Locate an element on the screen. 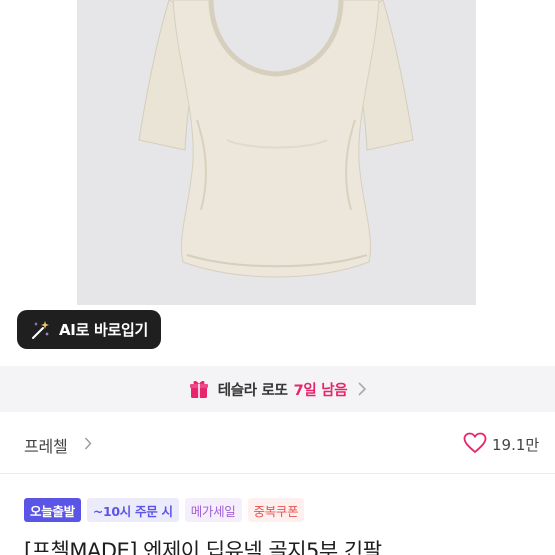  badge-list: 오늘출발 ~10시 주문 시 메가세일 중복쿠폰 is located at coordinates (164, 510).